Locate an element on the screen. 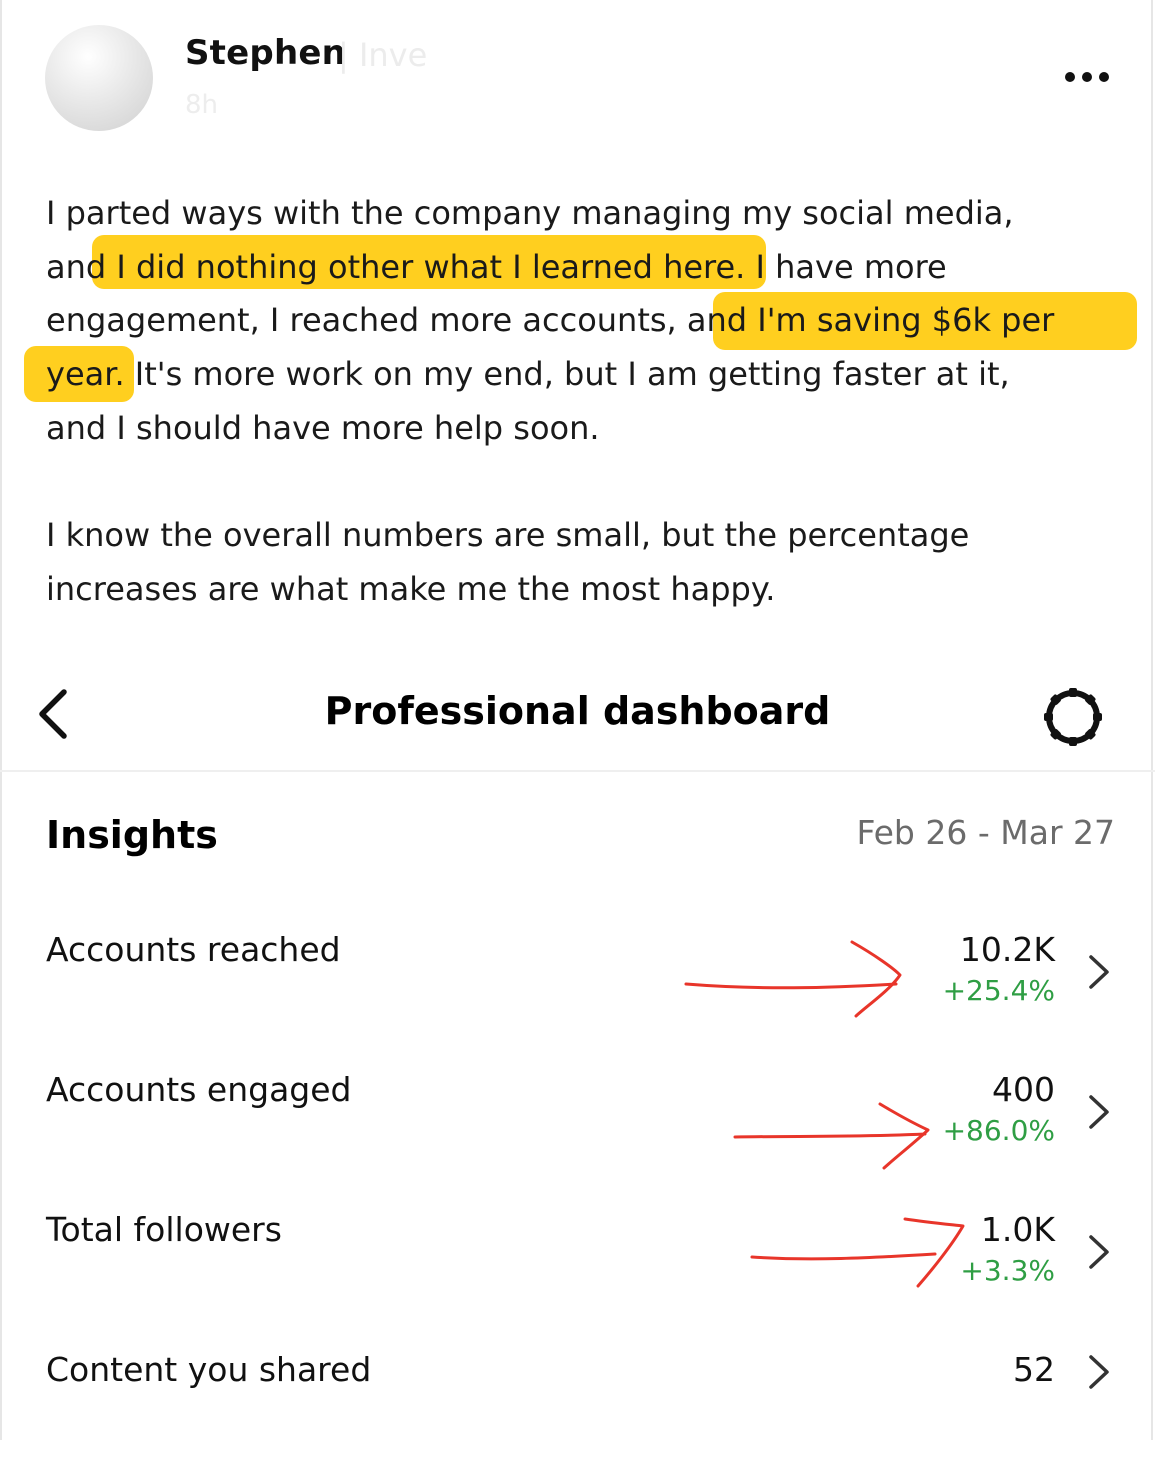 The image size is (1155, 1460). avatar is located at coordinates (99, 78).